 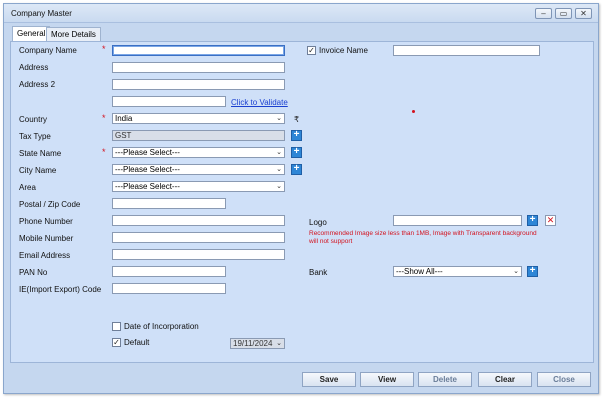 What do you see at coordinates (198, 186) in the screenshot?
I see `area-select: ---Please Select--- ⌄` at bounding box center [198, 186].